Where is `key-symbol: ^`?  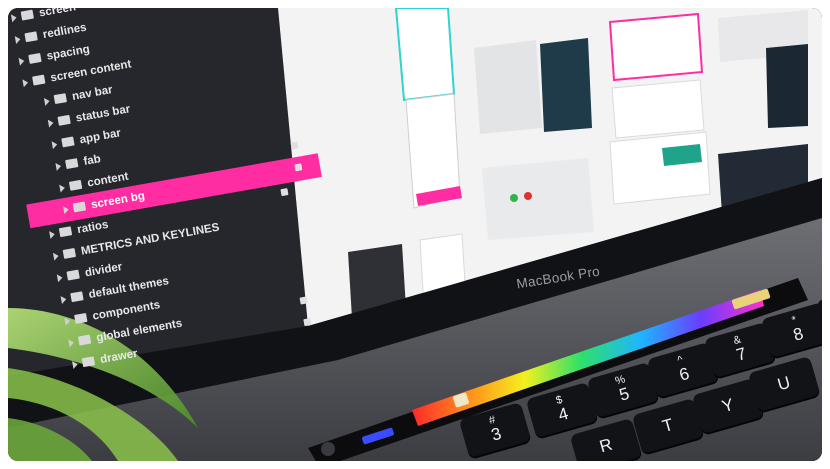
key-symbol: ^ is located at coordinates (680, 360).